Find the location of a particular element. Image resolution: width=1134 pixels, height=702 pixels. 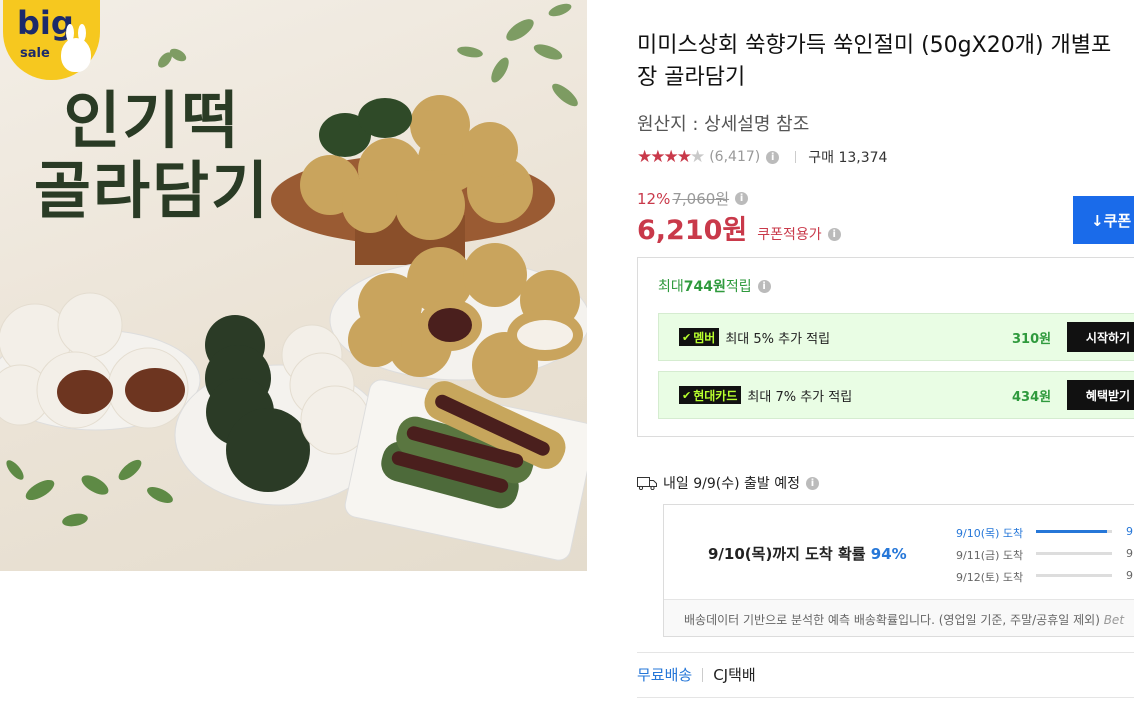

reward-amount: 310원 is located at coordinates (1032, 339).